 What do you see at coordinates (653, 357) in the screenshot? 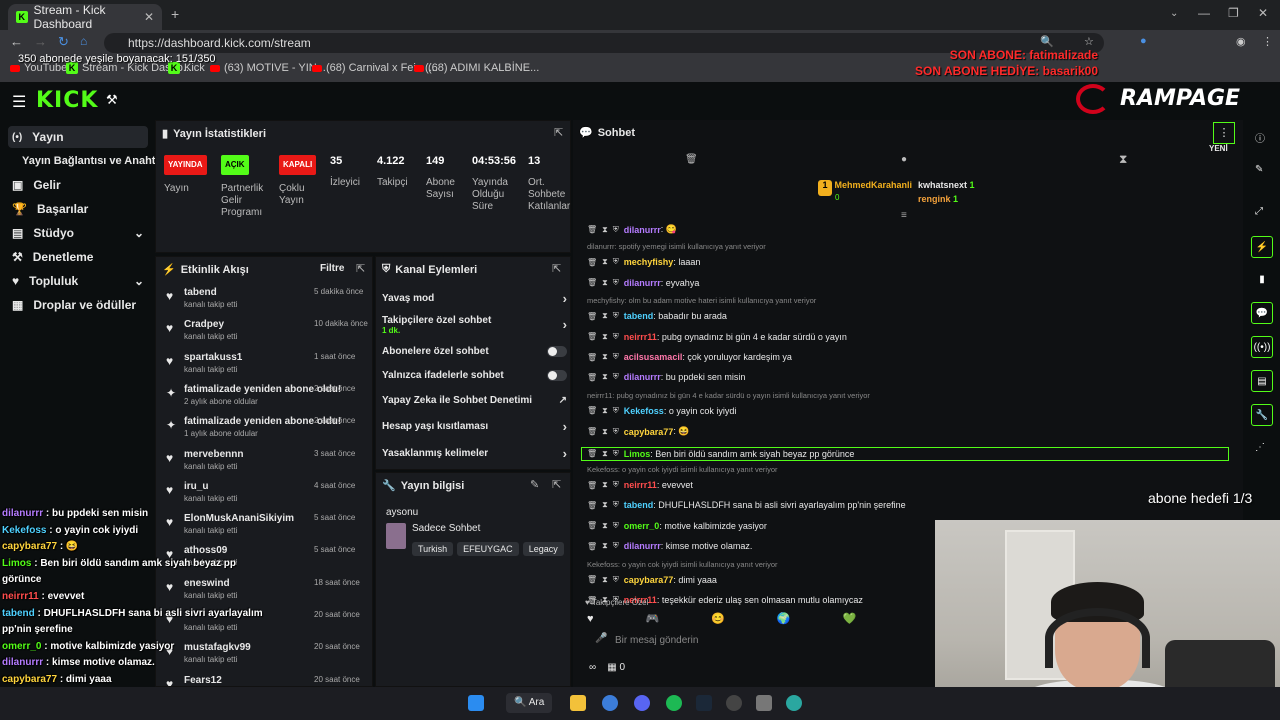
I see `chat-username: acilsusamacil` at bounding box center [653, 357].